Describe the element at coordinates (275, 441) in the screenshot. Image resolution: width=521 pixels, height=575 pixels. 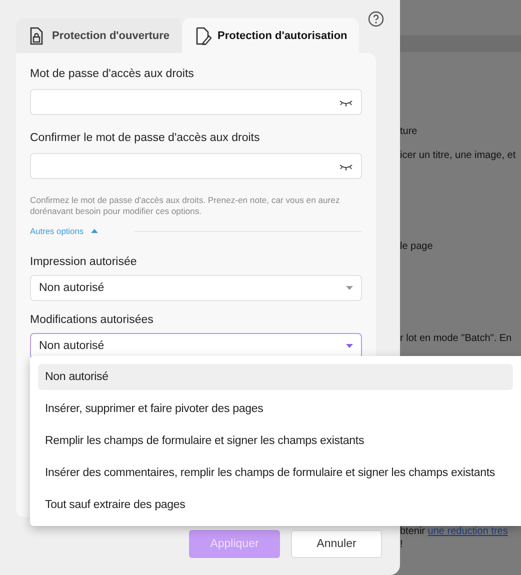
I see `menu-option: Remplir les champs de formulaire et signer les champs existants` at that location.